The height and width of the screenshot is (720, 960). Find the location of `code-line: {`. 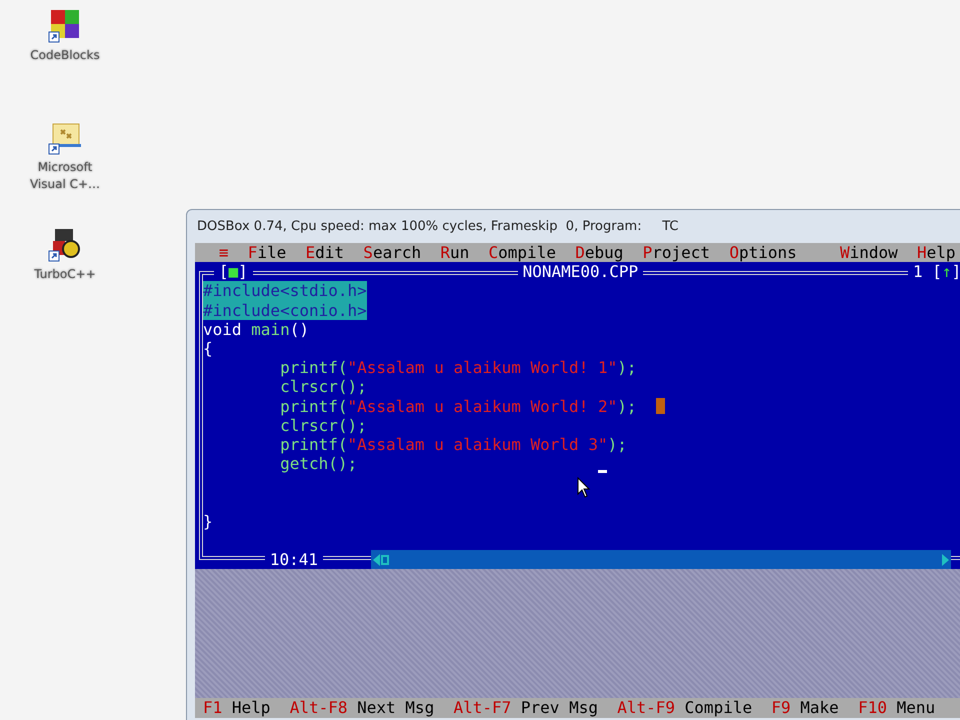

code-line: { is located at coordinates (208, 348).